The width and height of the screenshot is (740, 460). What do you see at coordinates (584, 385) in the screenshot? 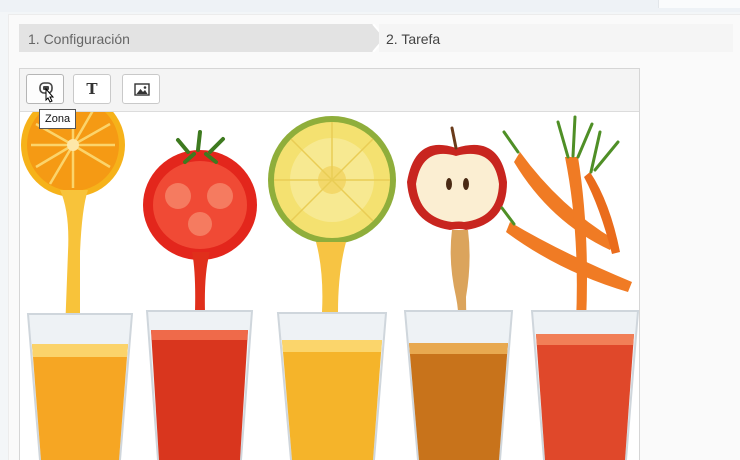
I see `carrot-juice-glass` at bounding box center [584, 385].